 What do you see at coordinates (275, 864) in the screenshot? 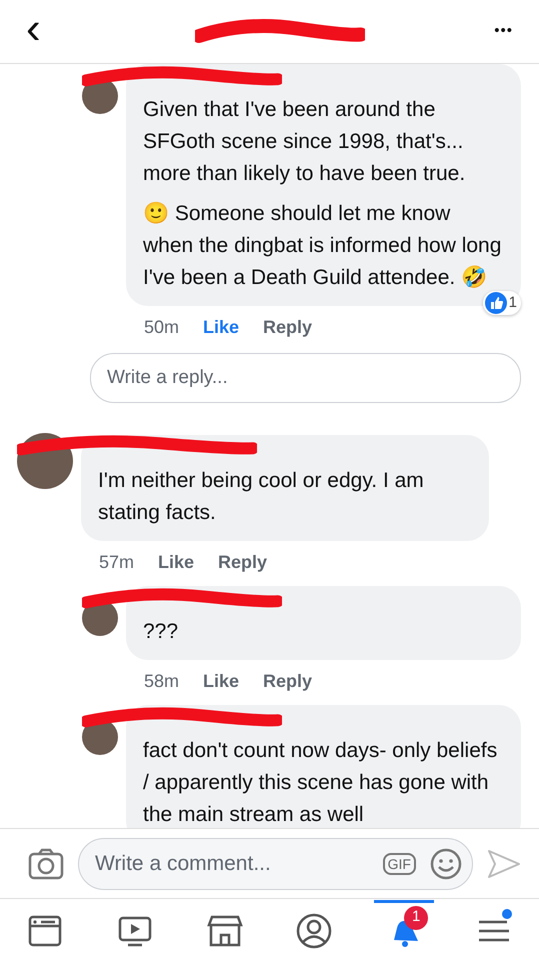
I see `comment-field: Write a comment... GIF` at bounding box center [275, 864].